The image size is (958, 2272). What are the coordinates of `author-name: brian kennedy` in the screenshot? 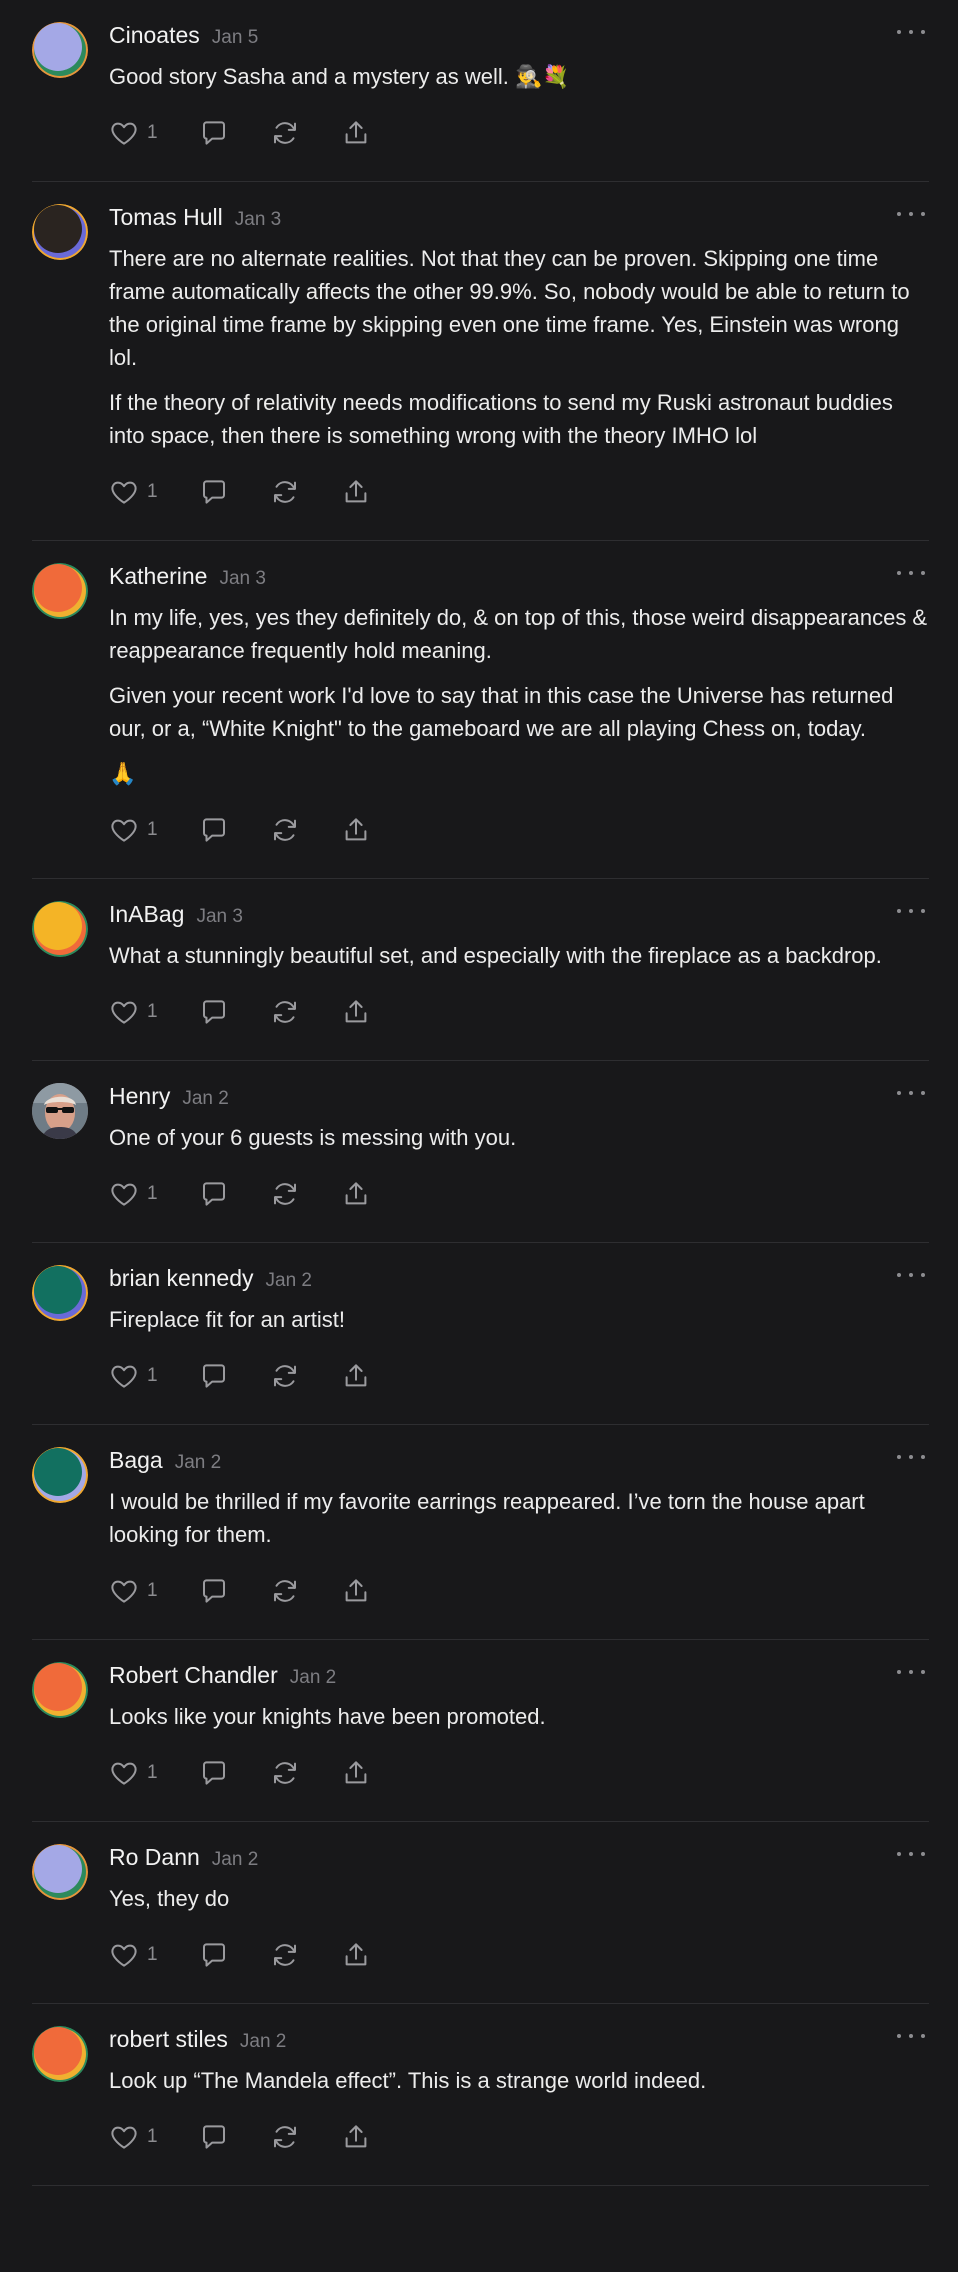 It's located at (181, 1278).